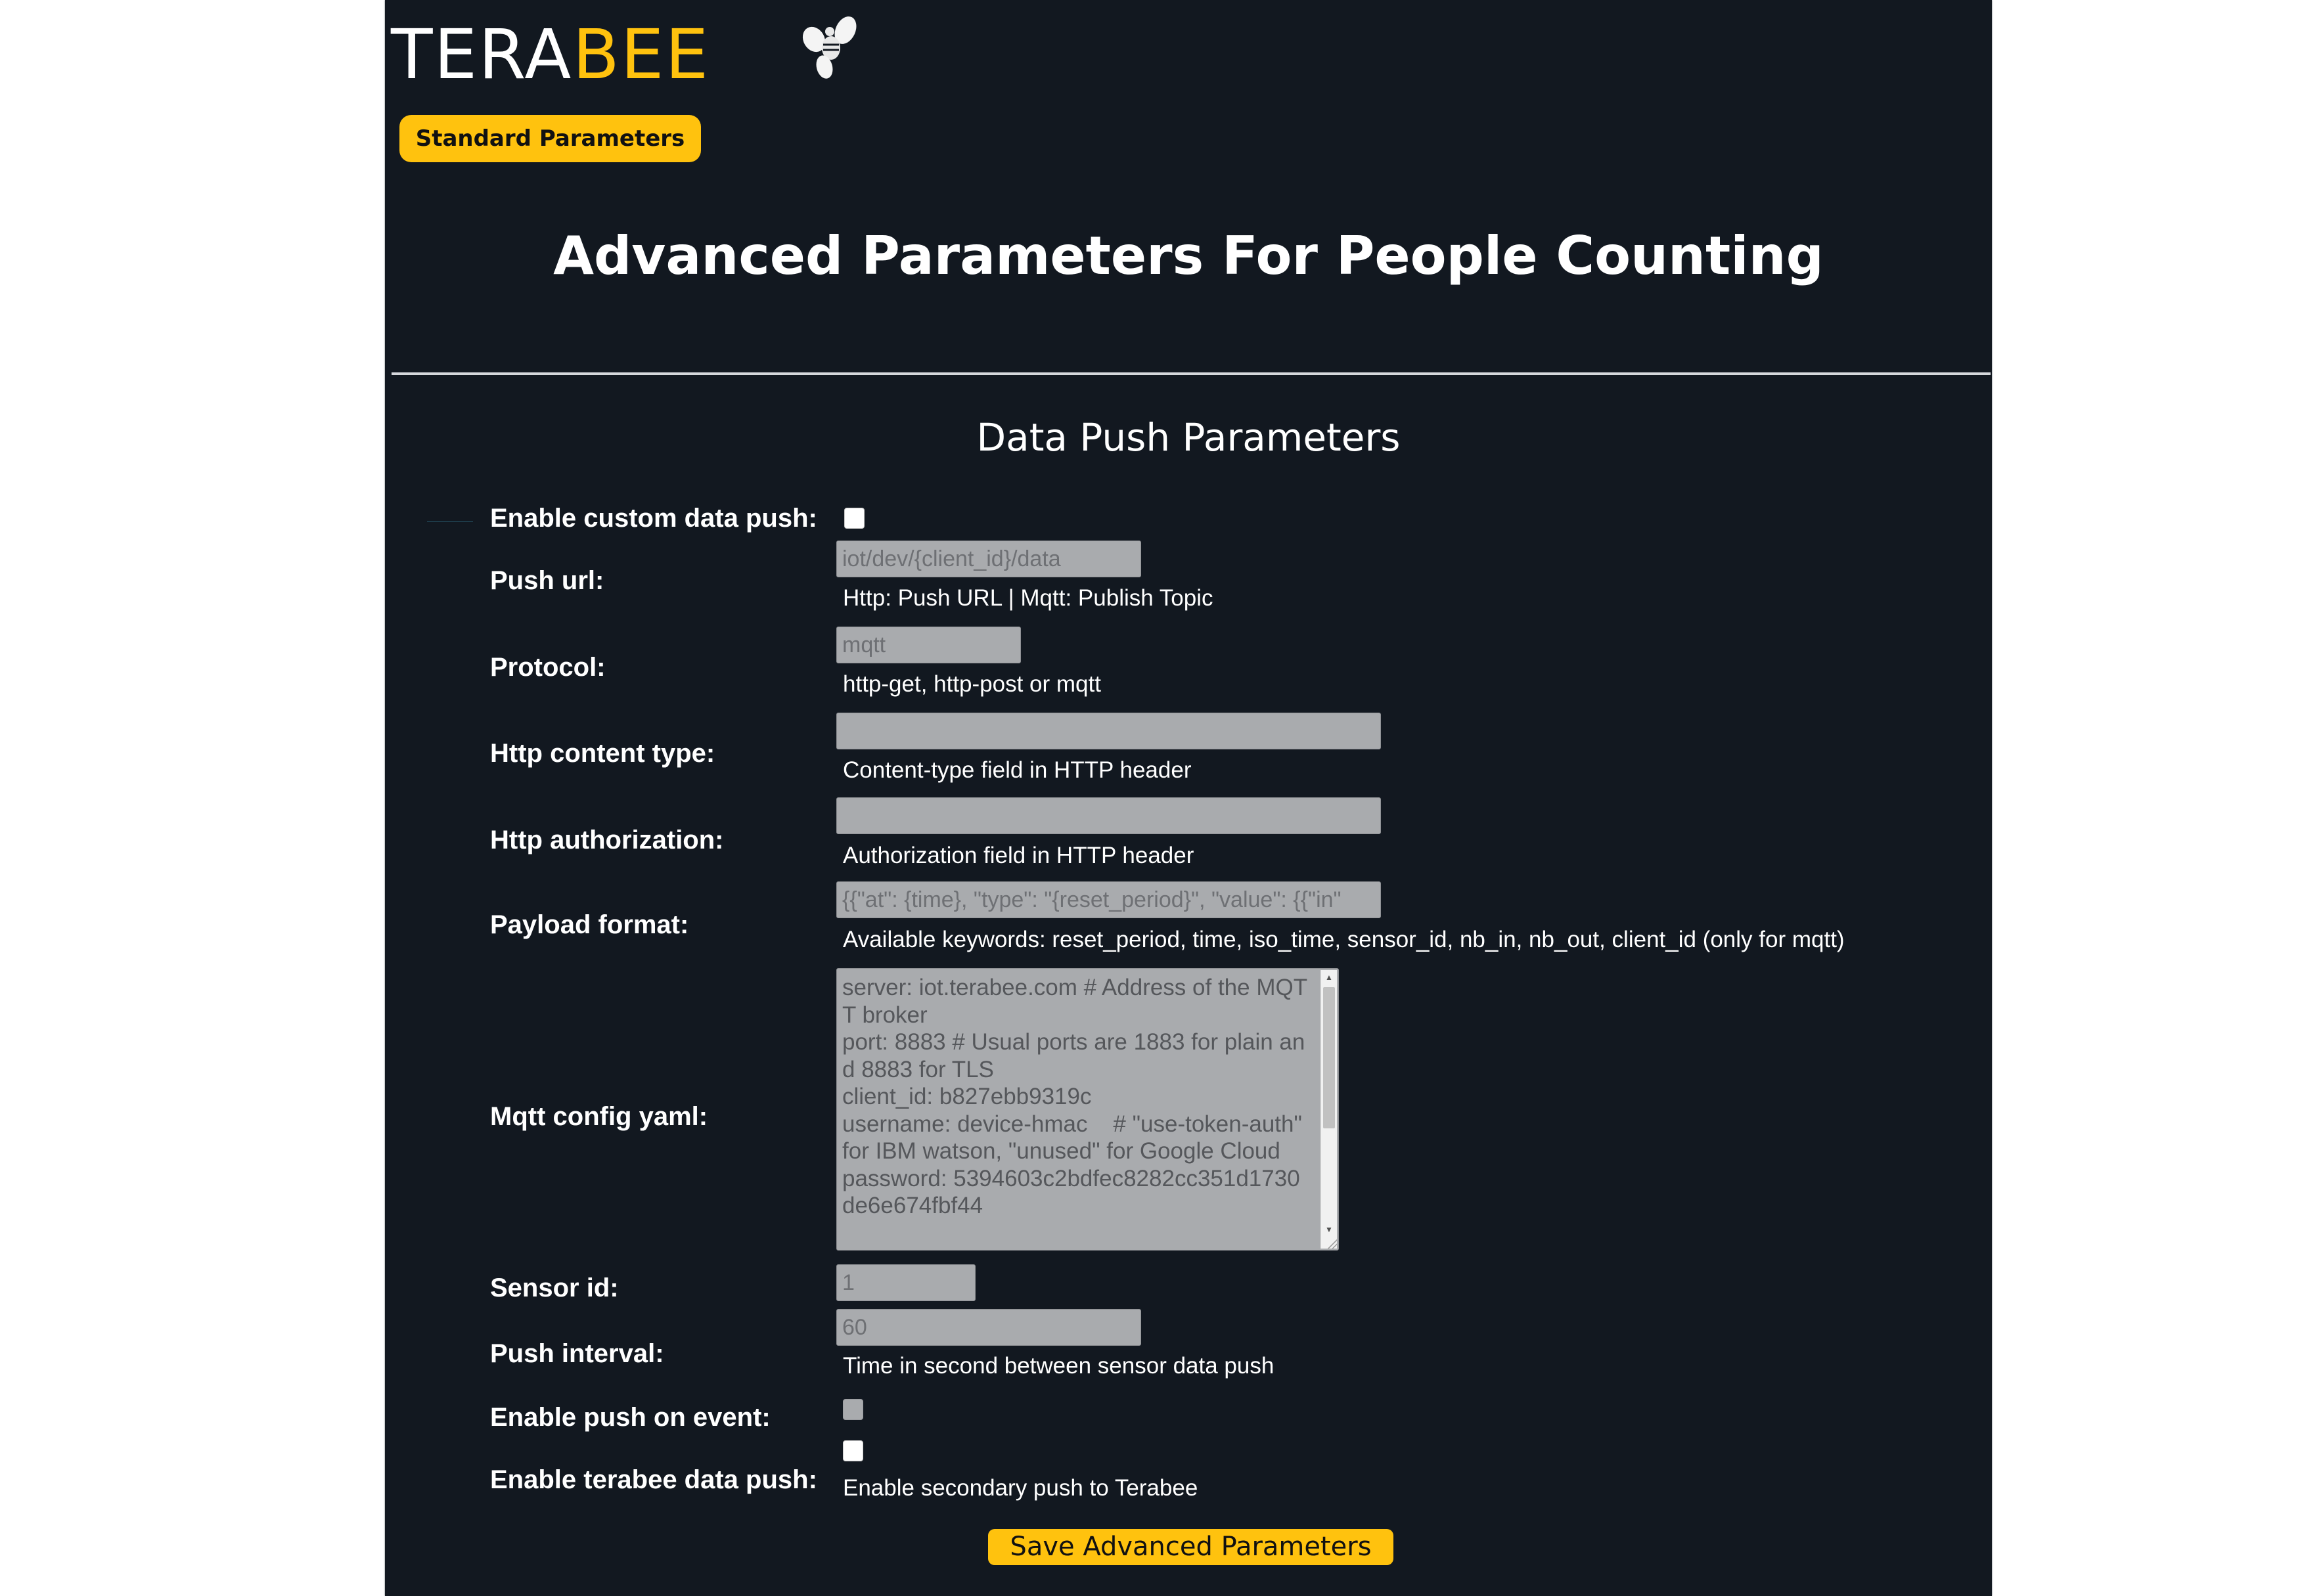  What do you see at coordinates (831, 48) in the screenshot?
I see `bee-icon` at bounding box center [831, 48].